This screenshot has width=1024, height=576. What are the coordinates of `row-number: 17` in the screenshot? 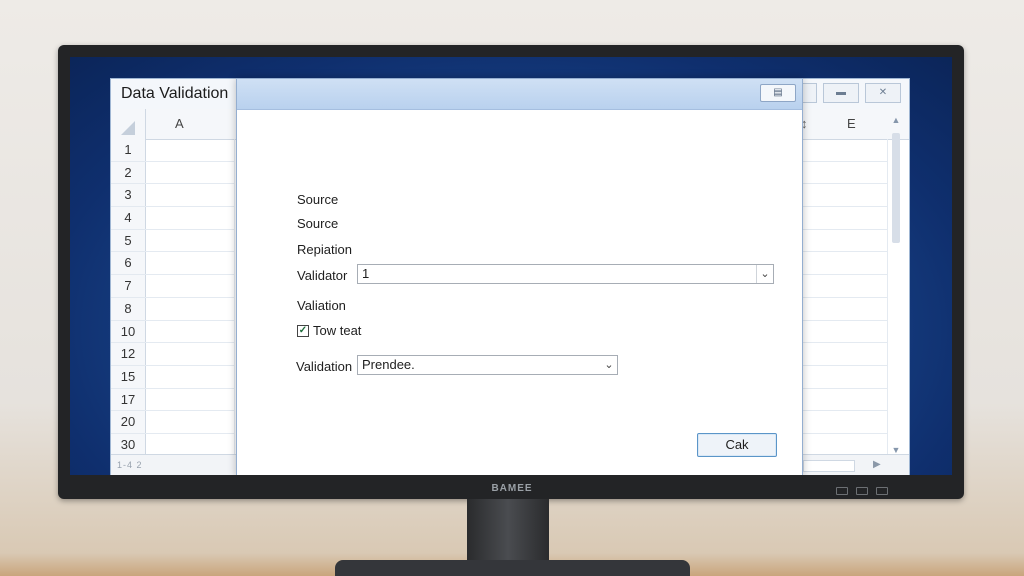 It's located at (128, 400).